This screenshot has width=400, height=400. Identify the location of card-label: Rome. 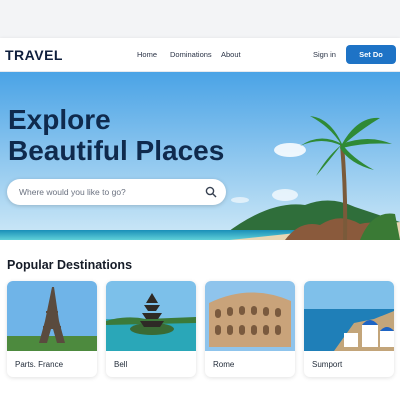
(224, 364).